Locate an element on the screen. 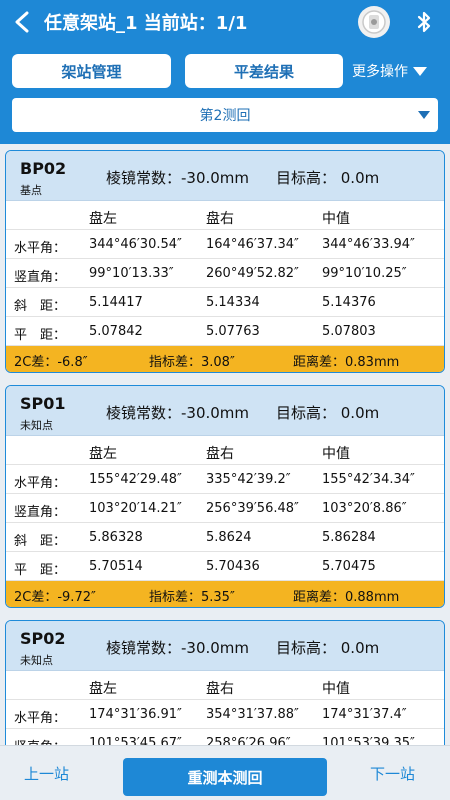 This screenshot has width=450, height=800. table-row: 平 距： 5.07842 5.07763 5.07803 is located at coordinates (225, 331).